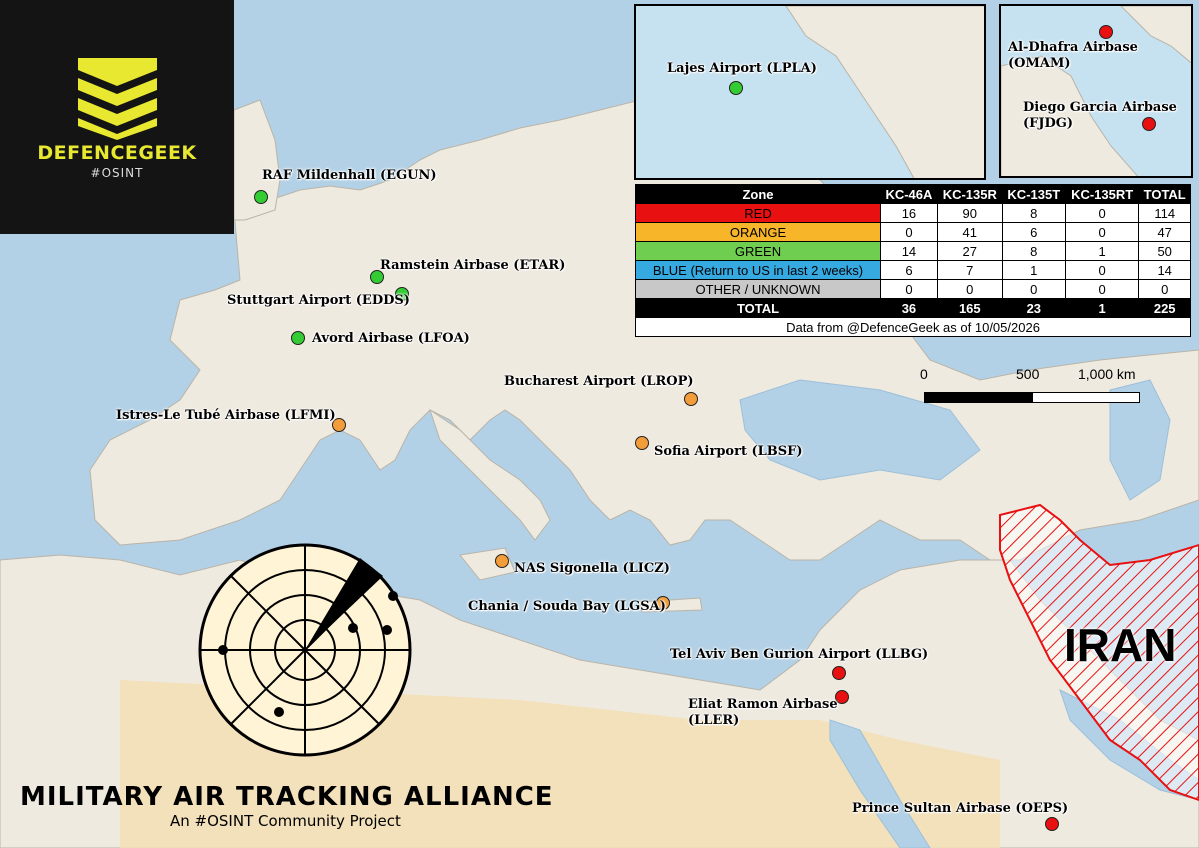 Image resolution: width=1199 pixels, height=848 pixels. I want to click on airbase-marker-oeps, so click(1052, 824).